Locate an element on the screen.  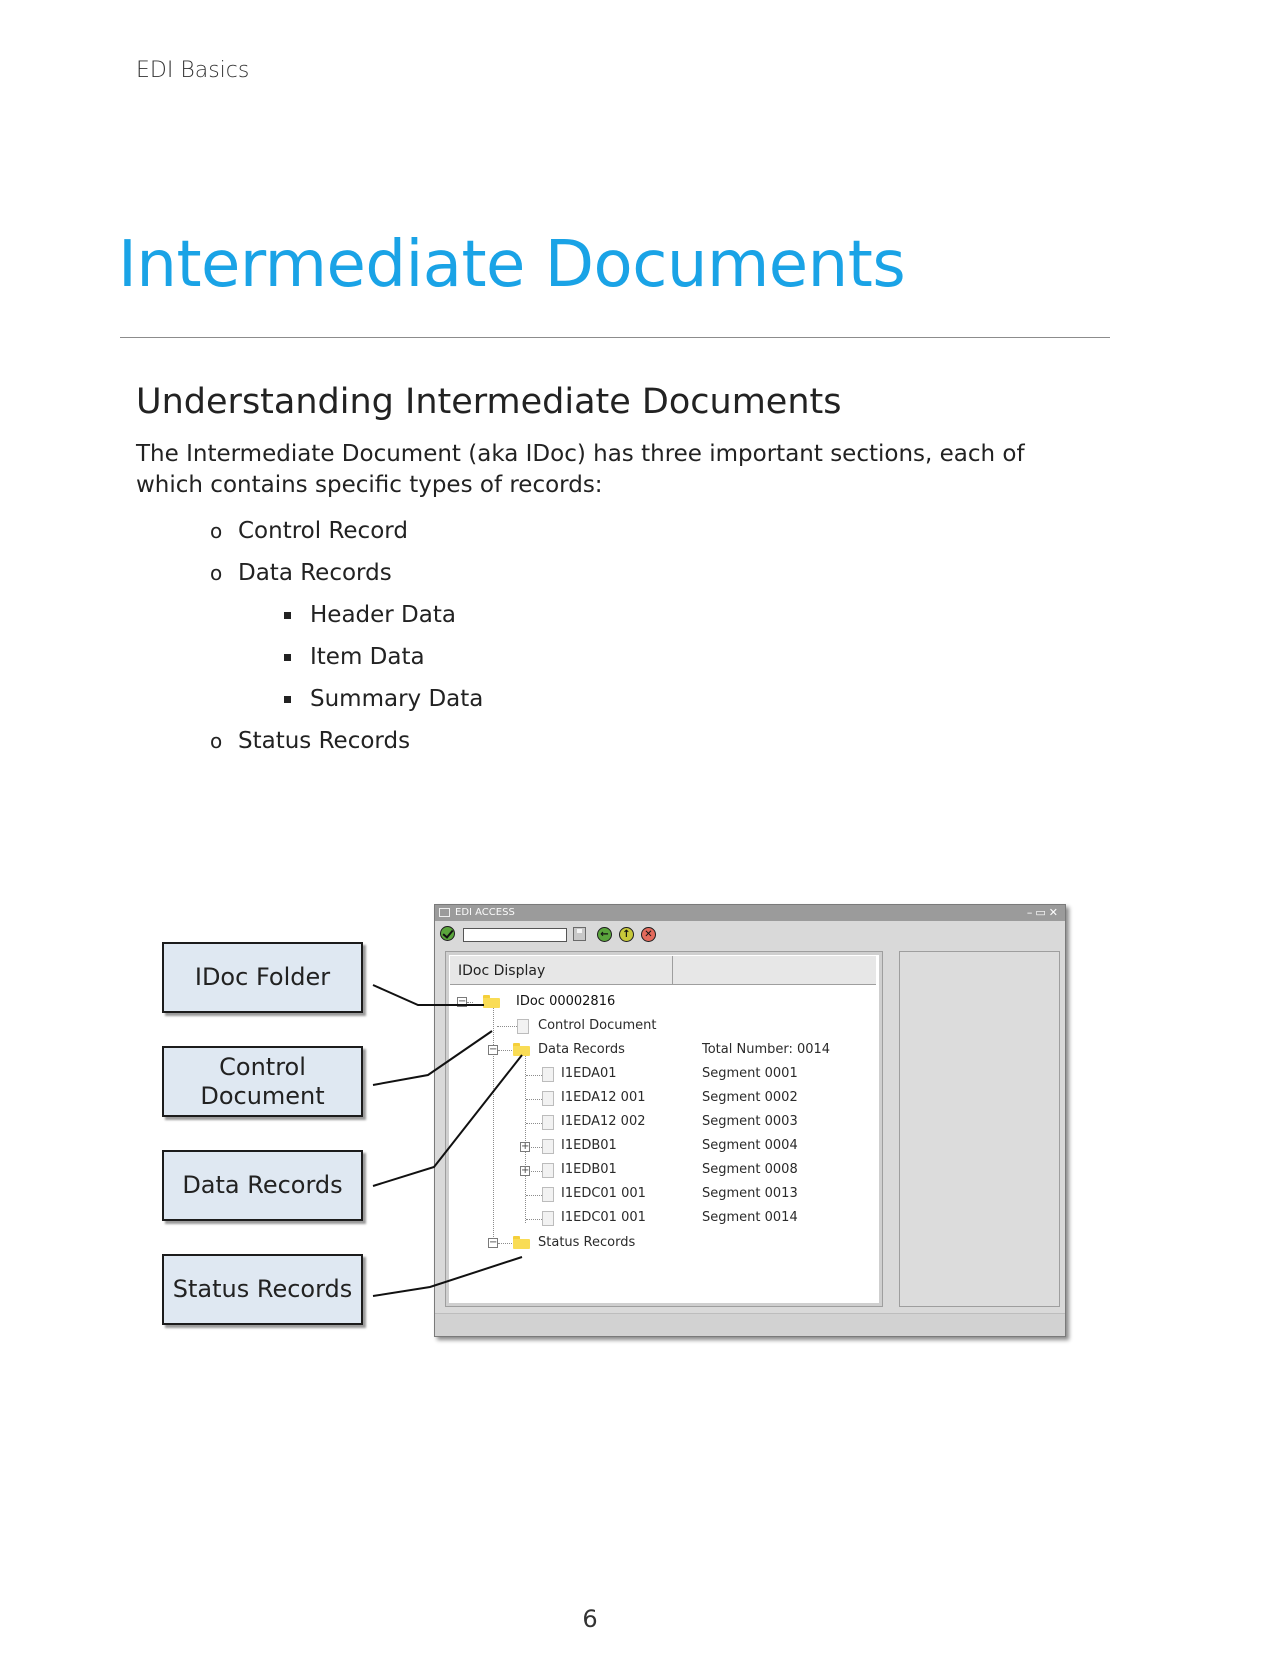
segment-number: Segment 0014 is located at coordinates (750, 1217).